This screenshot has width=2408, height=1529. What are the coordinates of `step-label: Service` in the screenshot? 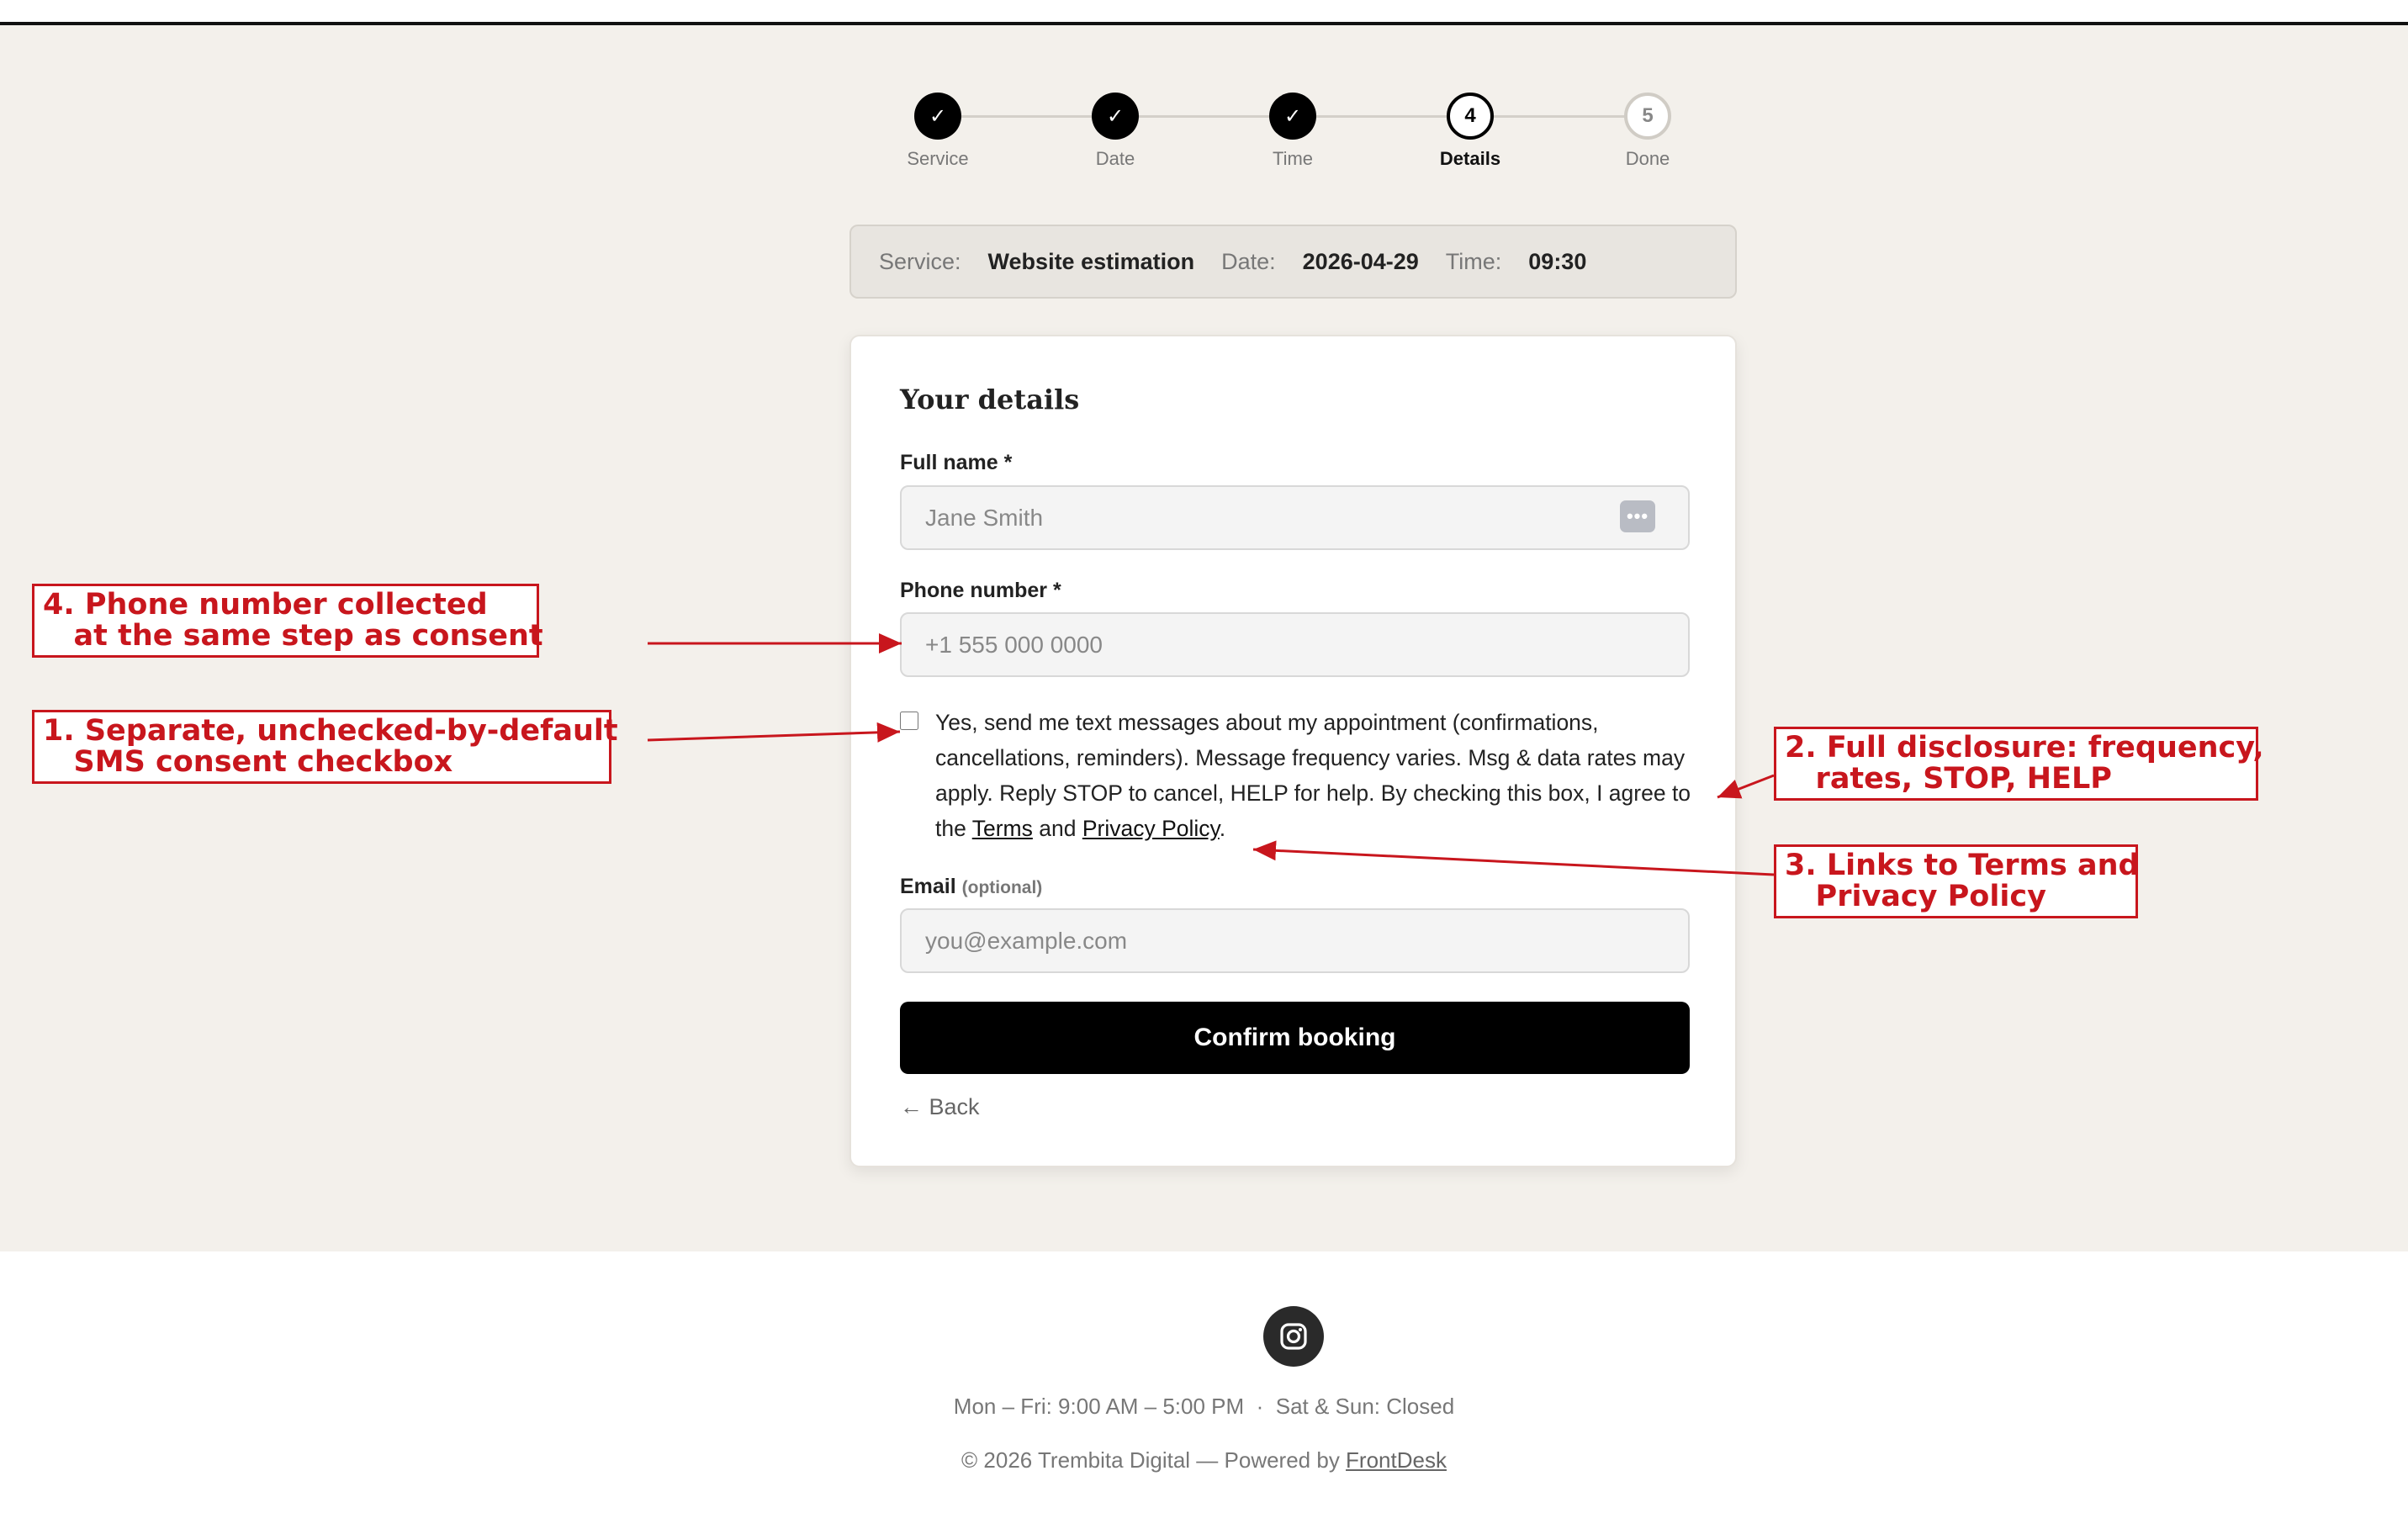 It's located at (938, 158).